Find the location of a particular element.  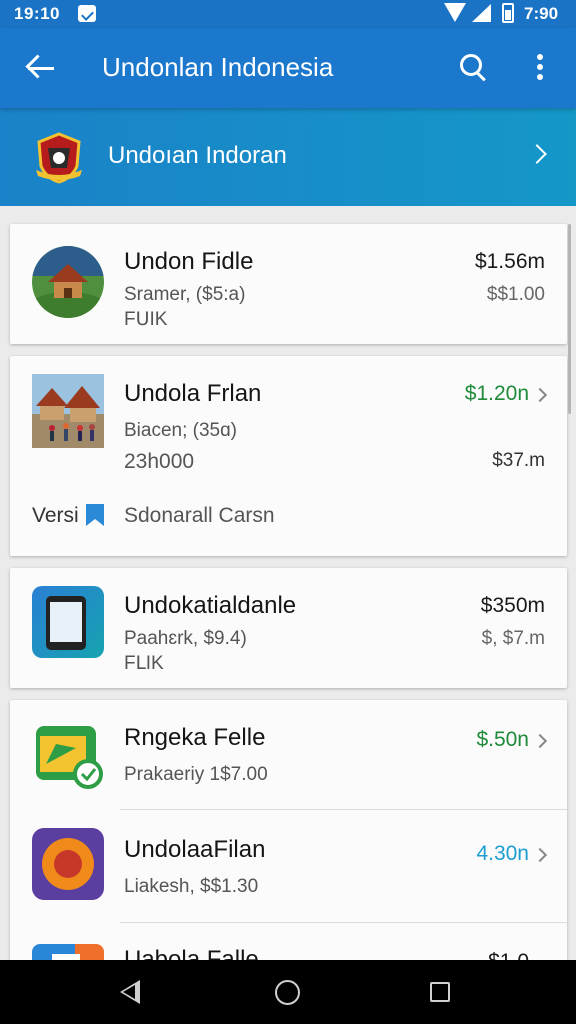

item-subtitle-2: FՍIK is located at coordinates (146, 319).